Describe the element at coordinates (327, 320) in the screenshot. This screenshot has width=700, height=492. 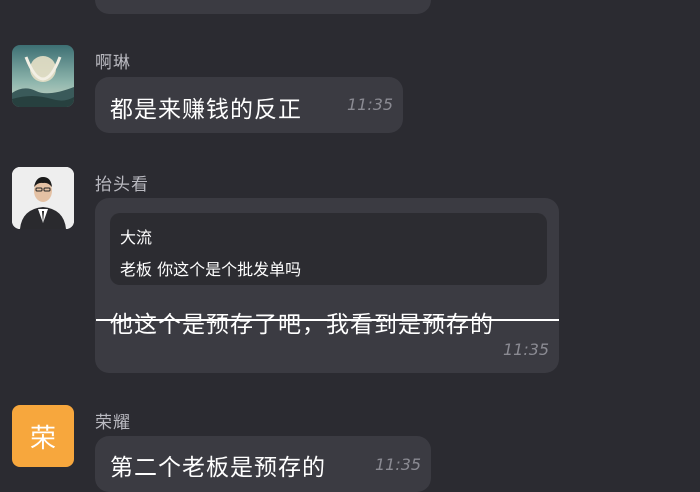
I see `strikethrough-line` at that location.